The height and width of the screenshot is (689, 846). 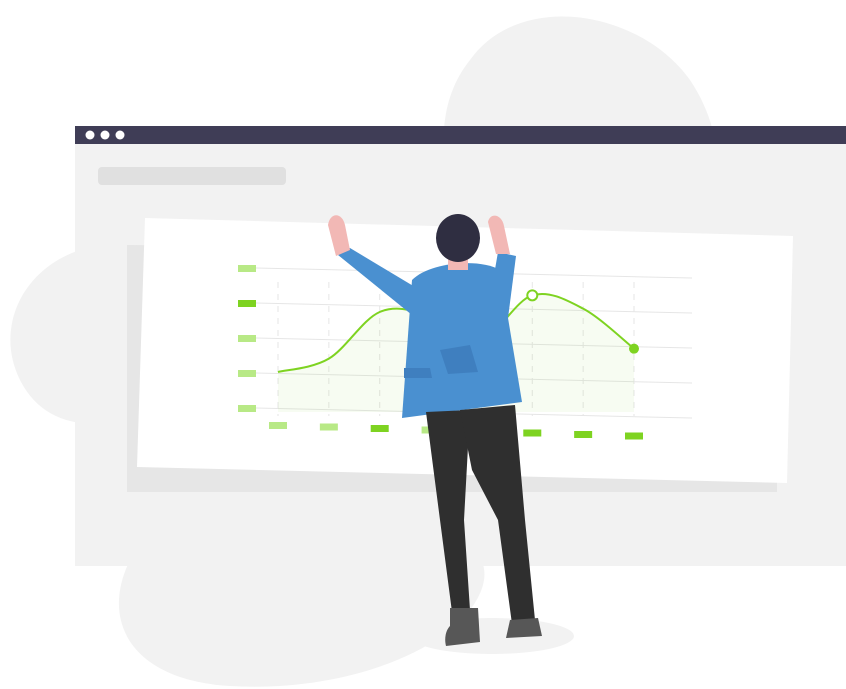 What do you see at coordinates (532, 295) in the screenshot?
I see `data-point-highlight` at bounding box center [532, 295].